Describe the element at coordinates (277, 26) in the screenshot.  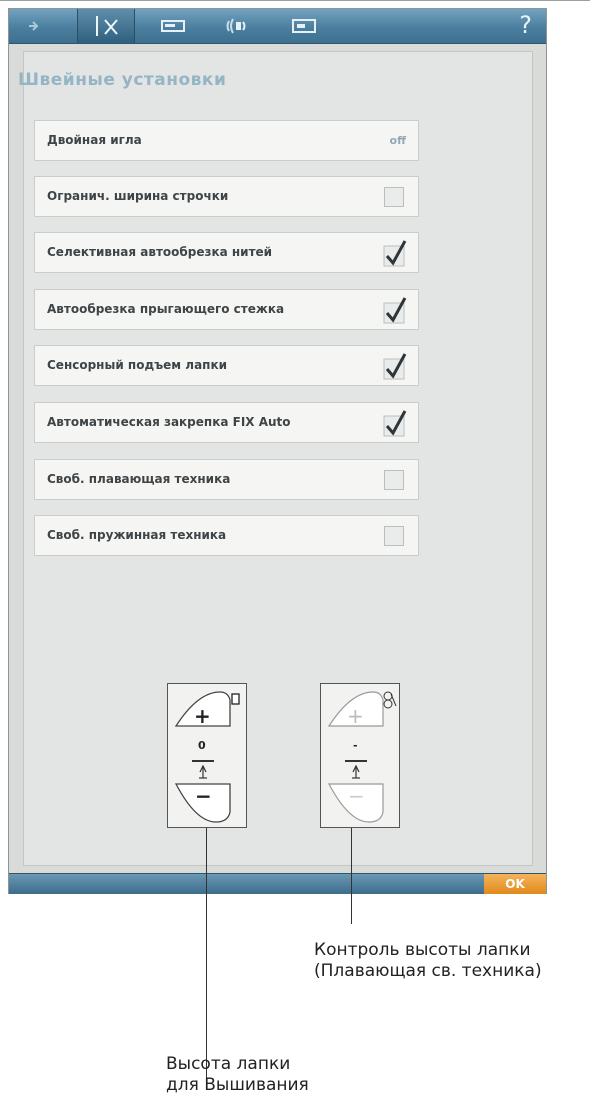
I see `top-toolbar: ?` at that location.